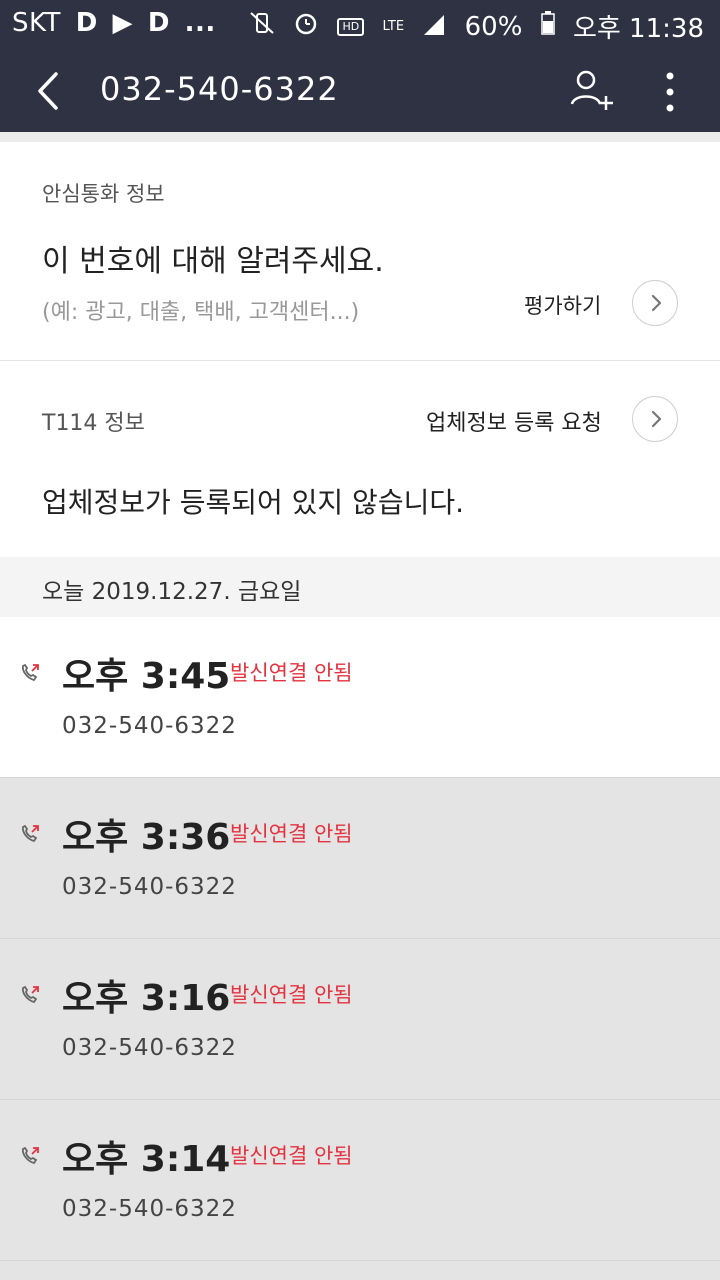  What do you see at coordinates (172, 592) in the screenshot?
I see `date-label: 오늘 2019.12.27. 금요일` at bounding box center [172, 592].